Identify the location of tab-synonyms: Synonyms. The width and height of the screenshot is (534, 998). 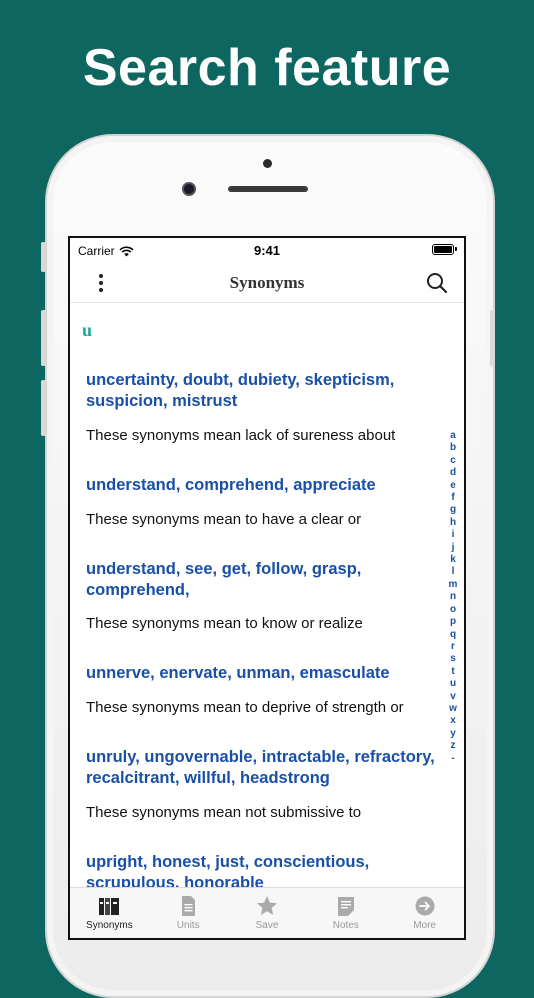
(109, 913).